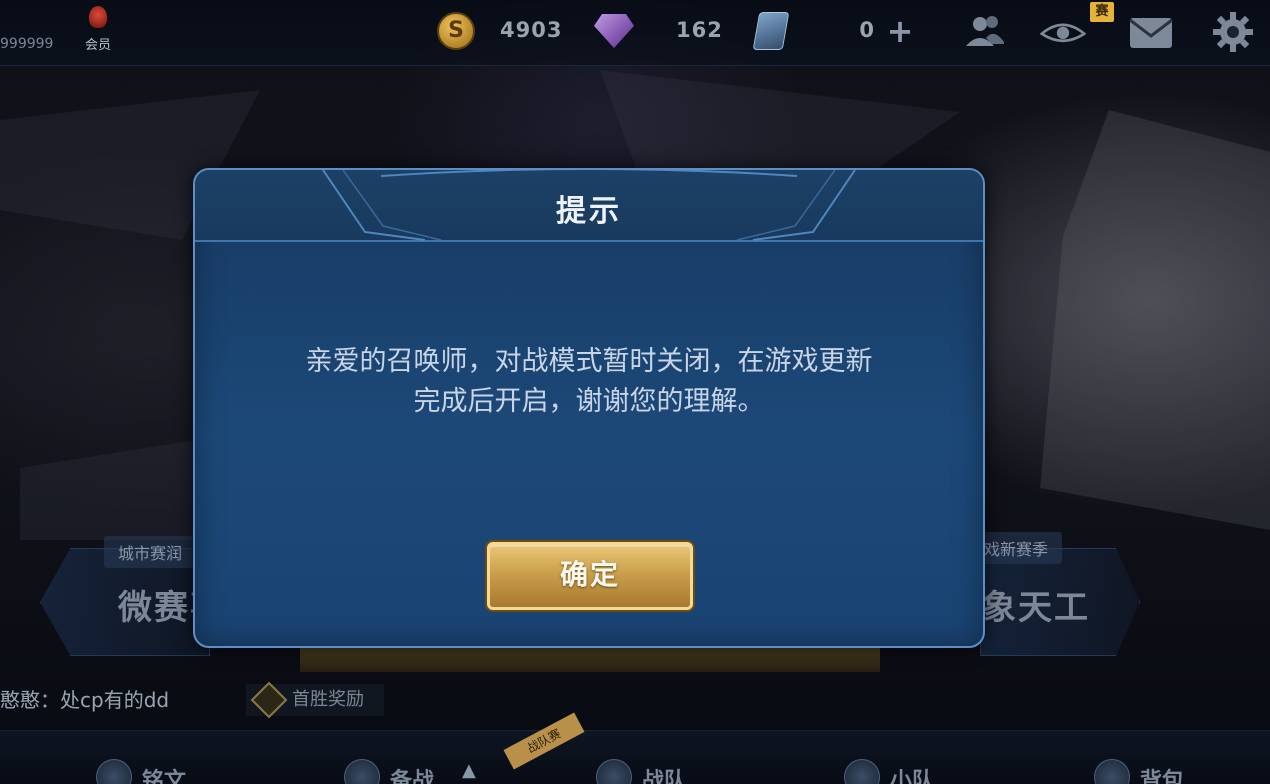  Describe the element at coordinates (614, 771) in the screenshot. I see `team-icon` at that location.